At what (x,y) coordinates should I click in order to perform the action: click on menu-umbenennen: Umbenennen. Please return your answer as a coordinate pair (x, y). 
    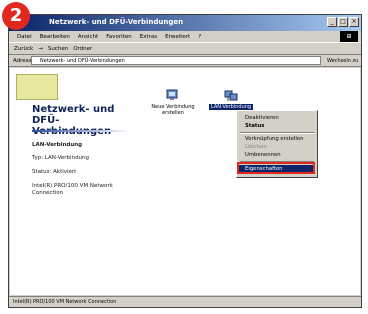
    Looking at the image, I should click on (263, 155).